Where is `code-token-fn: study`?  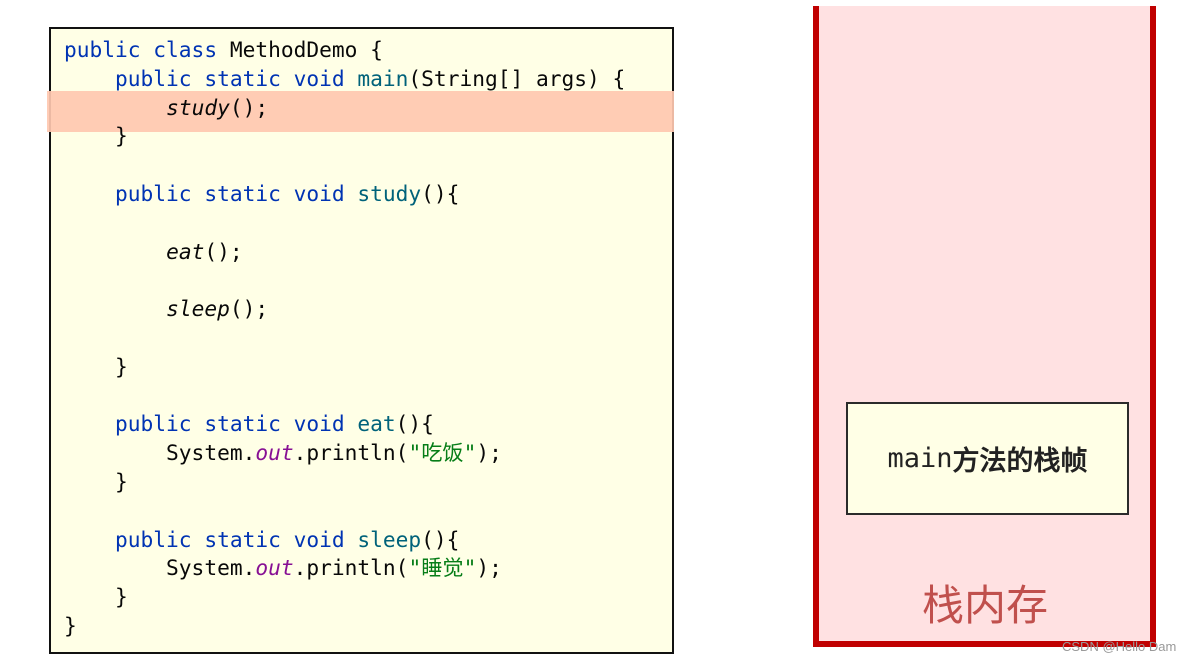
code-token-fn: study is located at coordinates (389, 193).